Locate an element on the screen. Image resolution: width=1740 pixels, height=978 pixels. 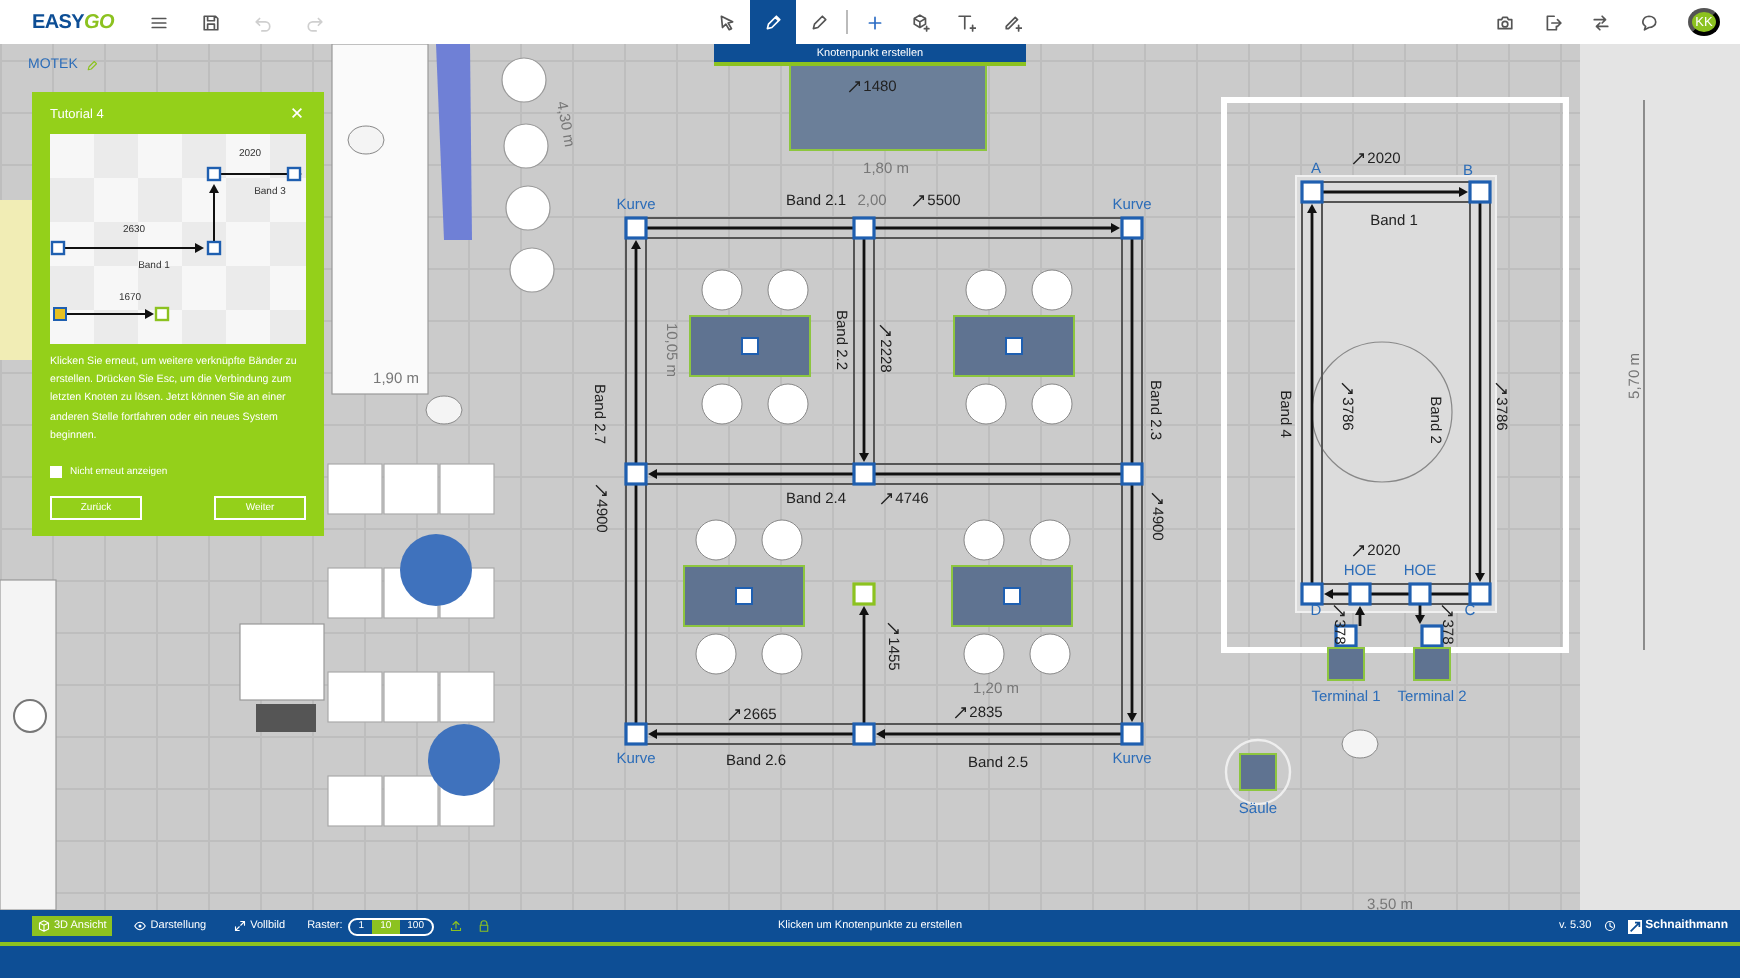
help-button is located at coordinates (1609, 926).